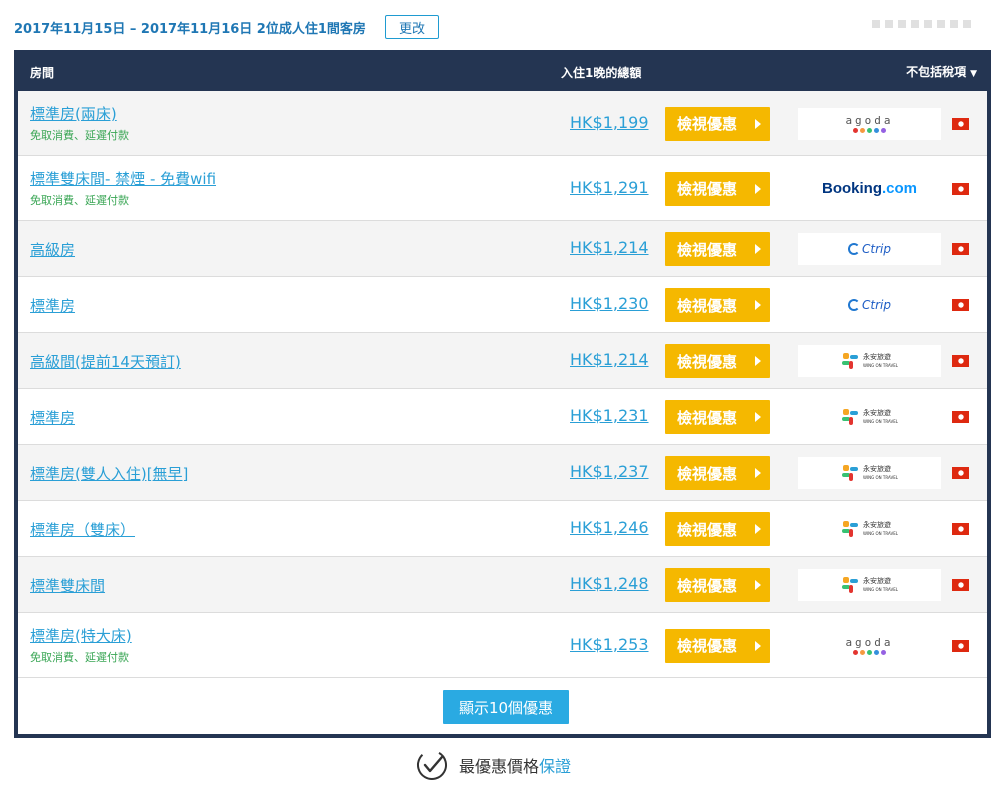 Image resolution: width=1000 pixels, height=791 pixels. What do you see at coordinates (609, 527) in the screenshot?
I see `price-link: HK$1,246` at bounding box center [609, 527].